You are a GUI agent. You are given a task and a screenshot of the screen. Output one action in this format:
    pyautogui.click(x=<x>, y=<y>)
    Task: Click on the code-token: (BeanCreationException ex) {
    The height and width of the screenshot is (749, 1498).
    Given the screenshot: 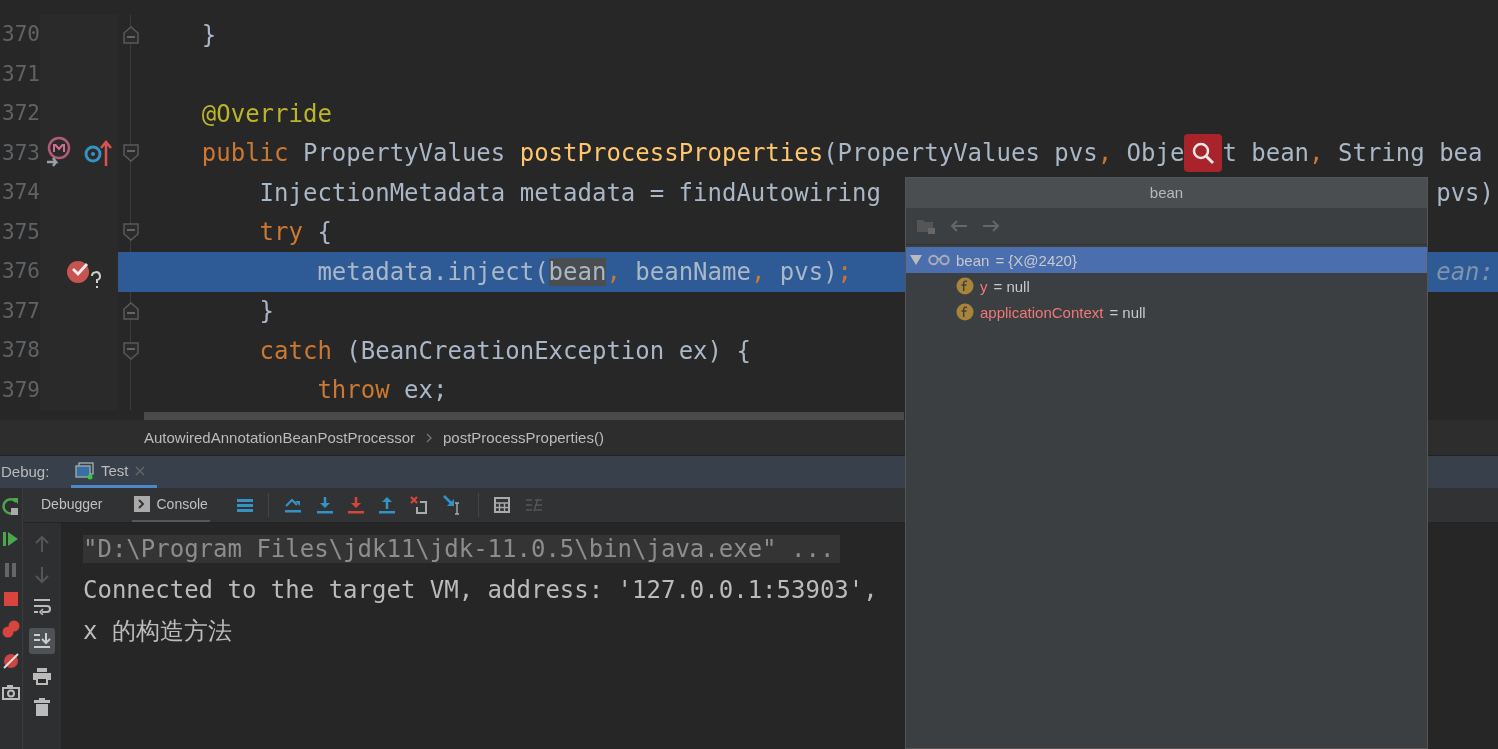 What is the action you would take?
    pyautogui.click(x=548, y=350)
    